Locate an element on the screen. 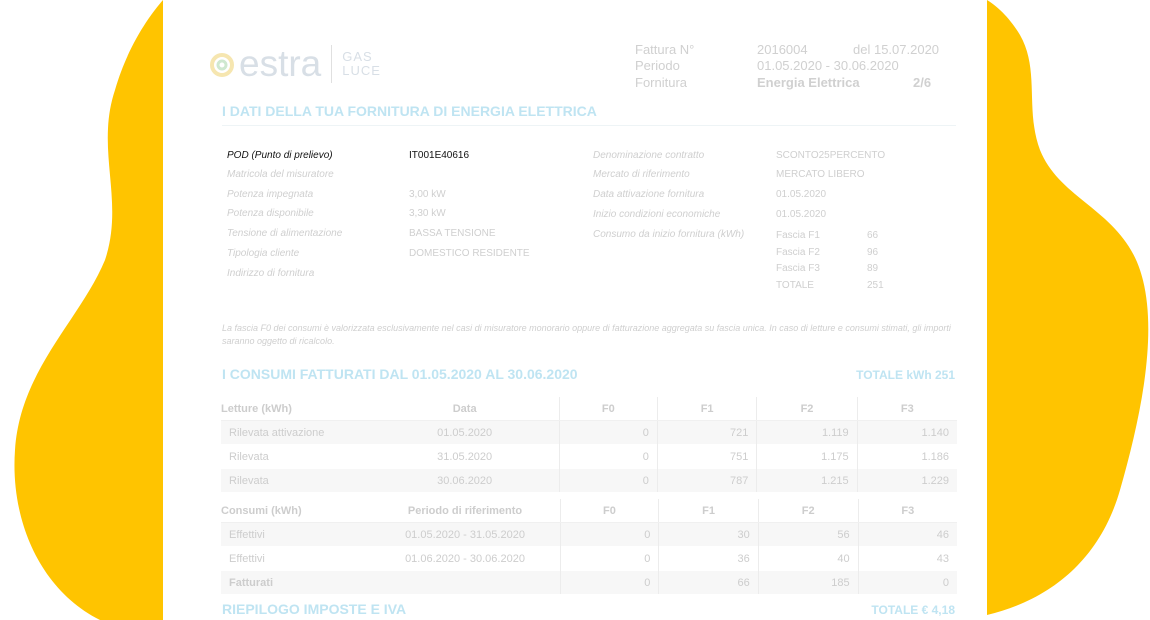  table-cell: 1.186 is located at coordinates (906, 456).